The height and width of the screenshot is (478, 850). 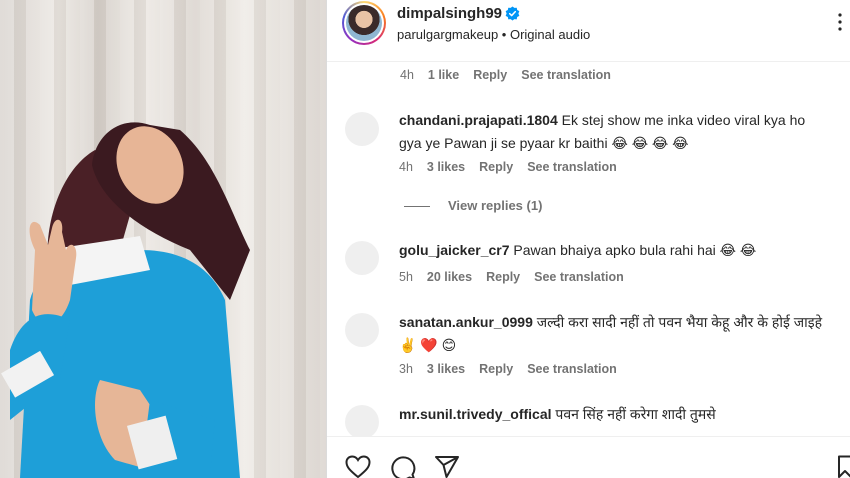 I want to click on heart-icon, so click(x=358, y=466).